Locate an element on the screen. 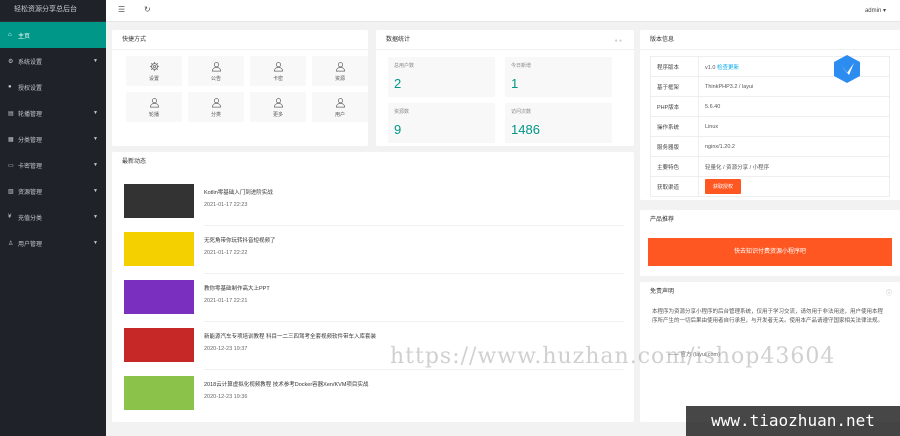 Image resolution: width=900 pixels, height=436 pixels. stat-tile: 访问次数 1486 is located at coordinates (558, 123).